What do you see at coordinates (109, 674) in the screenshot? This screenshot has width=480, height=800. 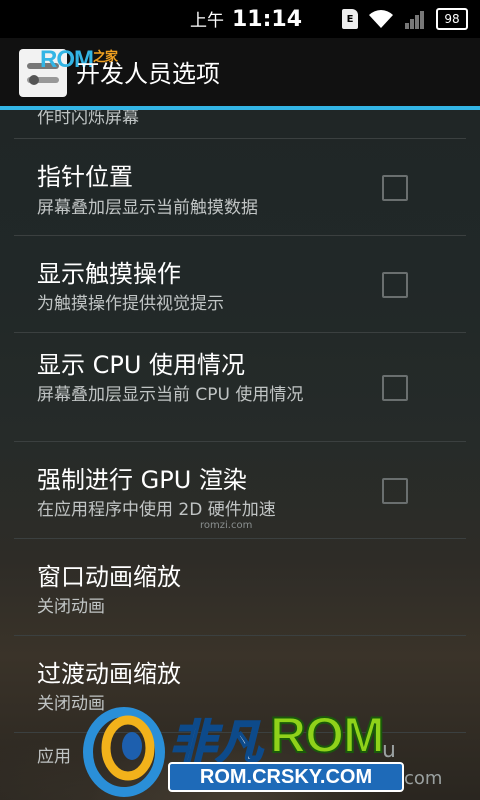 I see `list-item-label: 过渡动画缩放` at bounding box center [109, 674].